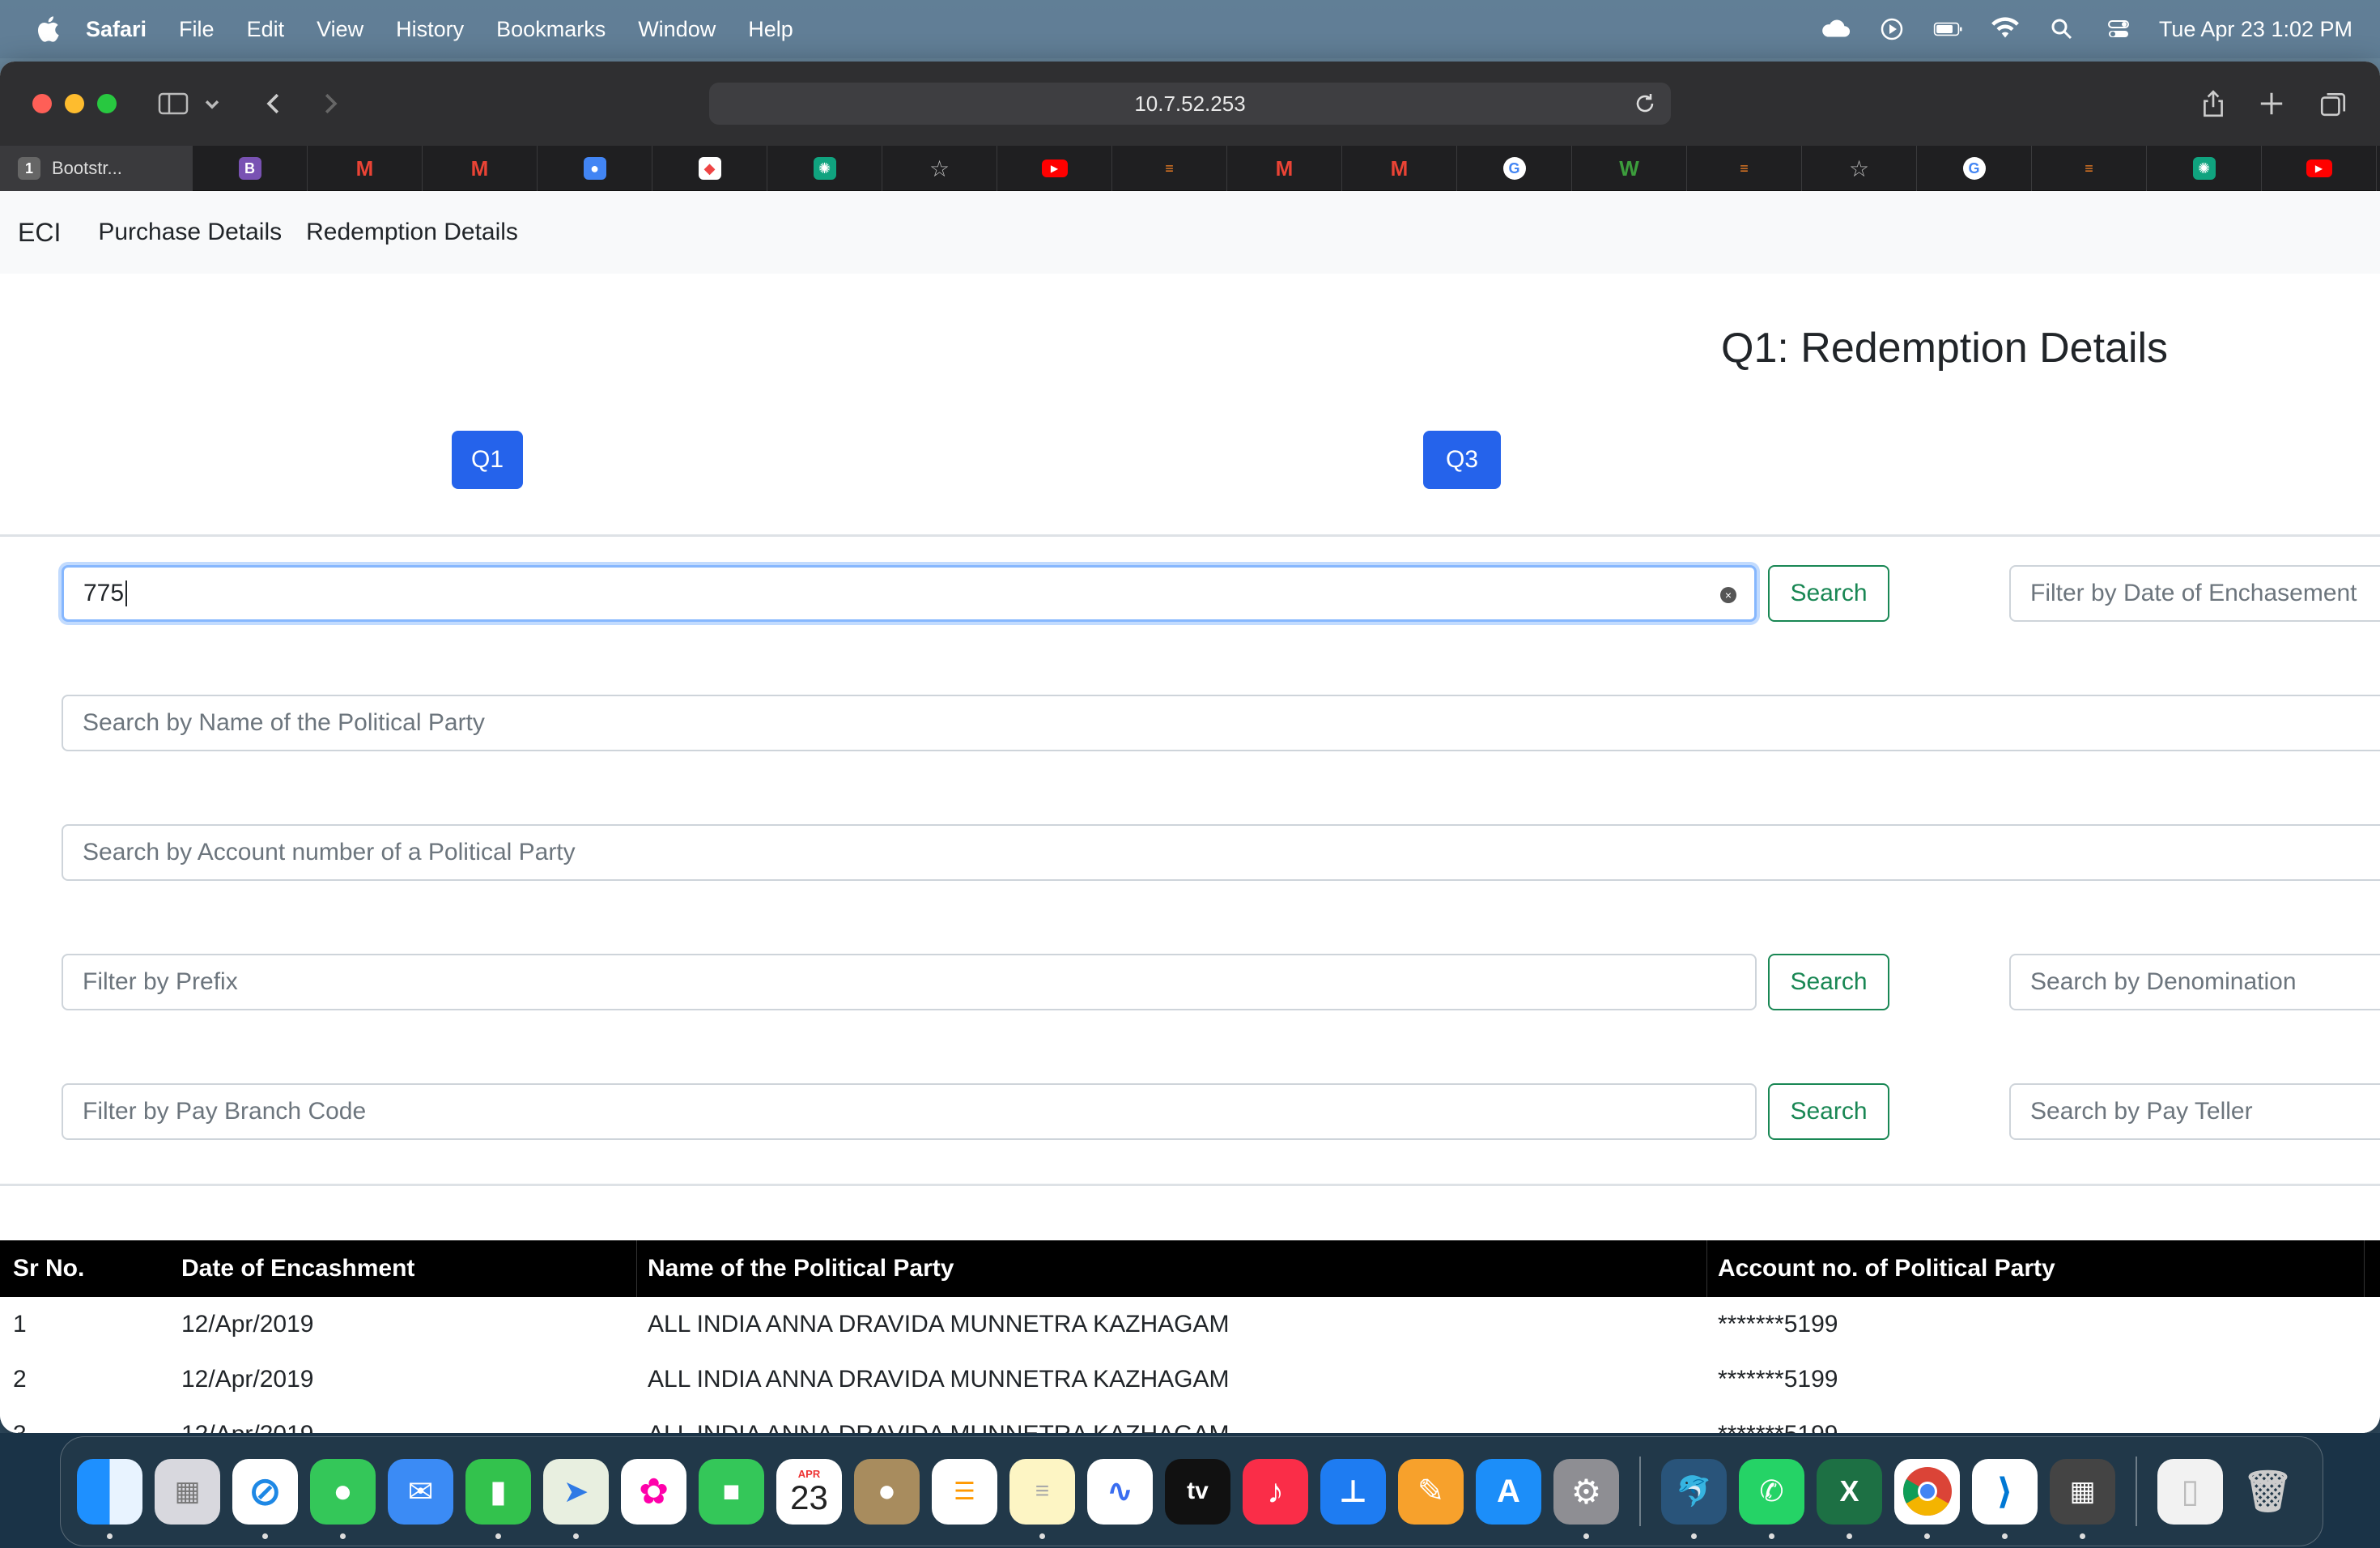 This screenshot has height=1548, width=2380. Describe the element at coordinates (1462, 460) in the screenshot. I see `q3-button: Q3` at that location.